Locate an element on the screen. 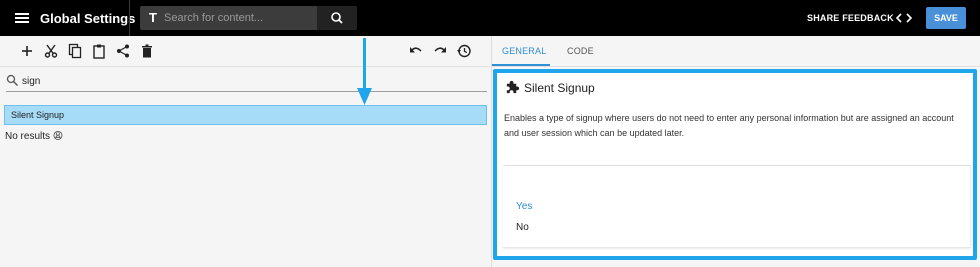  setting-title: Silent Signup is located at coordinates (559, 88).